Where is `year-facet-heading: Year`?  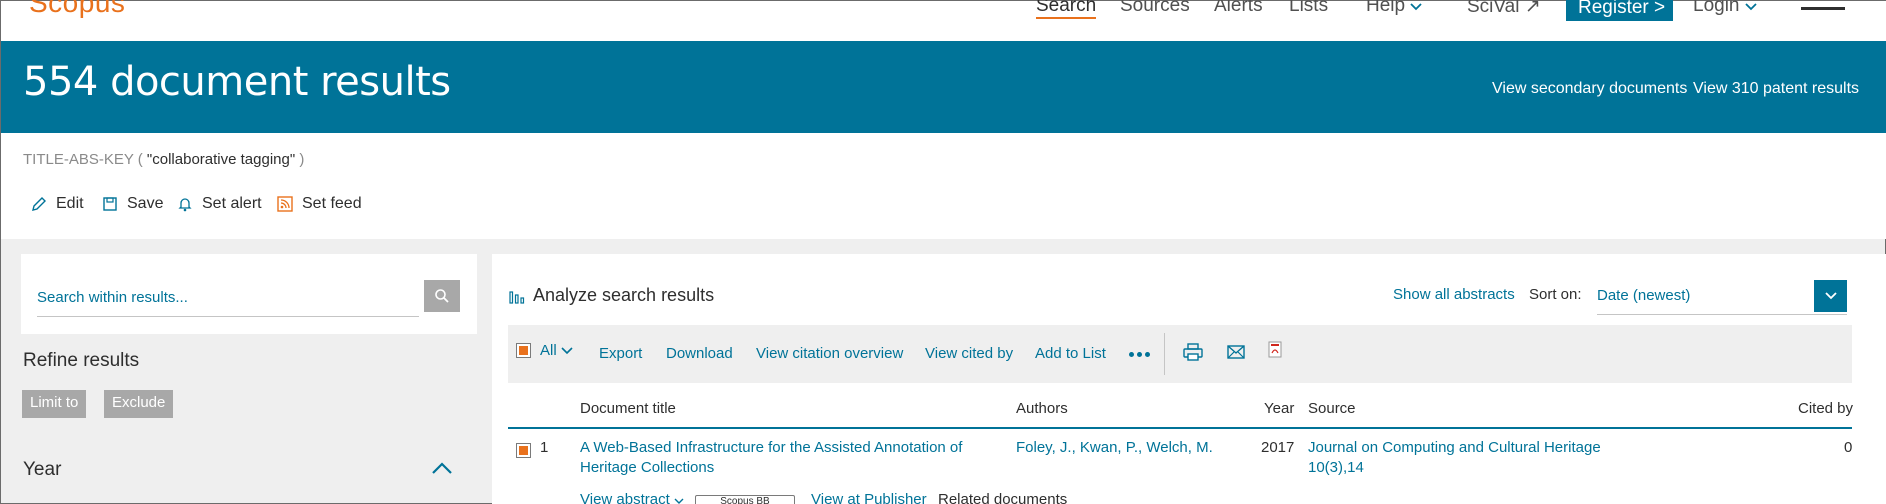
year-facet-heading: Year is located at coordinates (42, 470).